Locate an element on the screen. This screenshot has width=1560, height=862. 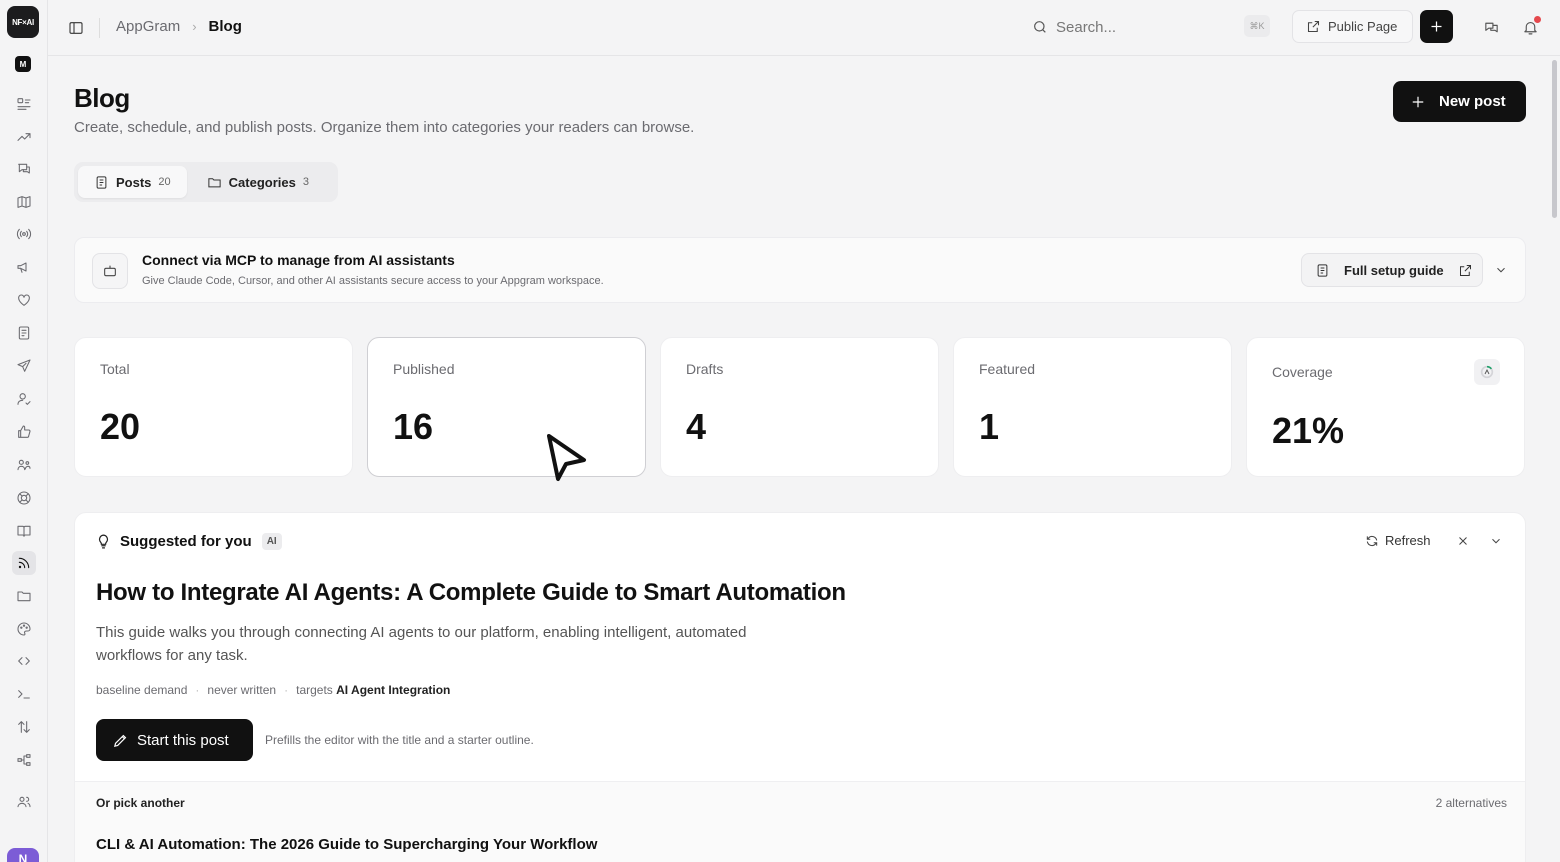
stat-card-published: Published 16 is located at coordinates (506, 407).